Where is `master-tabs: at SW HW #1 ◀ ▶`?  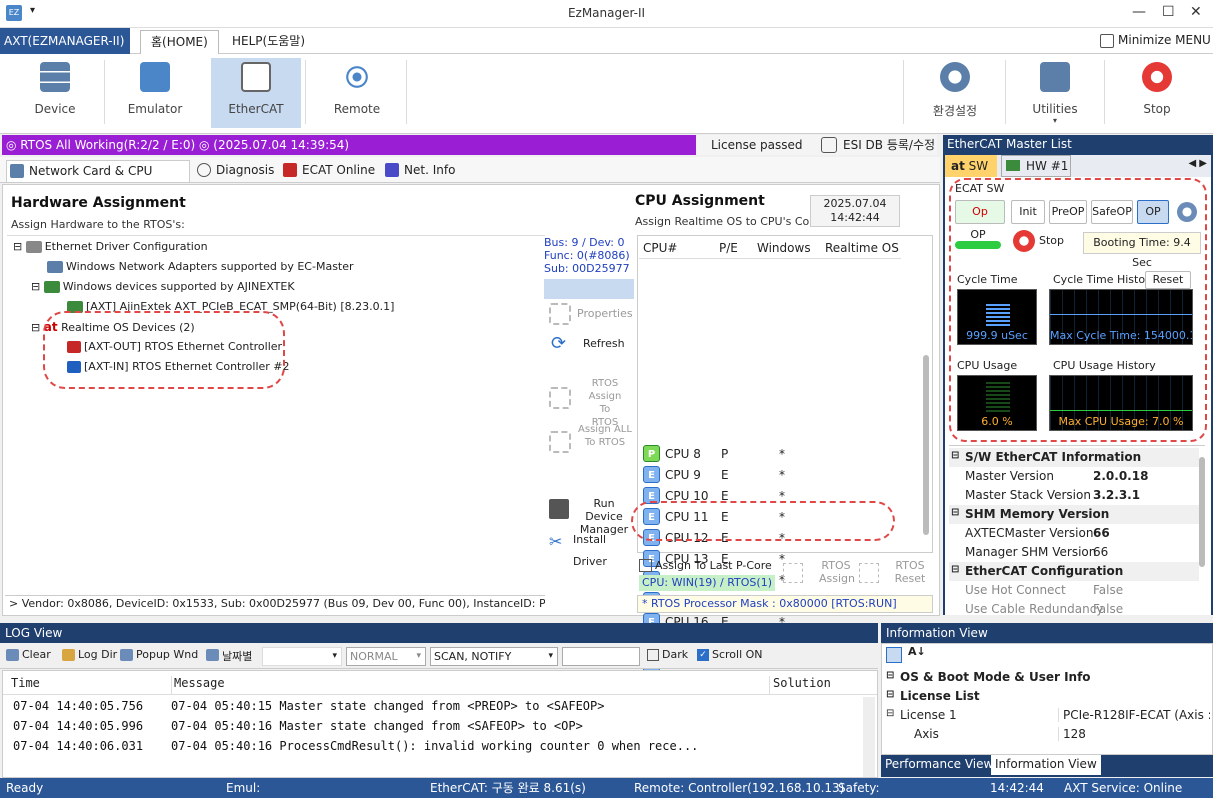 master-tabs: at SW HW #1 ◀ ▶ is located at coordinates (1078, 166).